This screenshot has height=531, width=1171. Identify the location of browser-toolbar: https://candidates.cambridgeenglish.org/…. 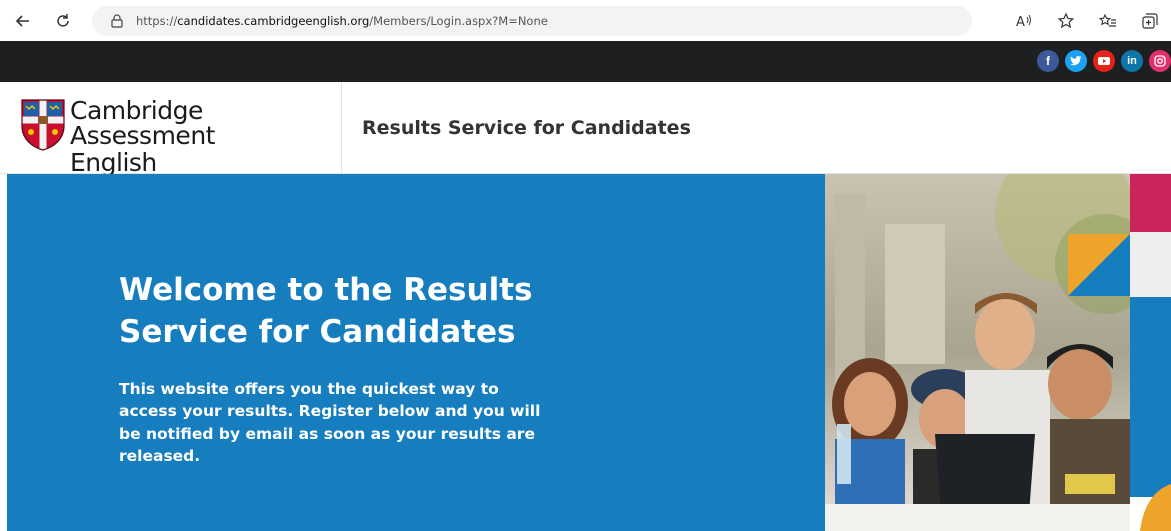
(585, 20).